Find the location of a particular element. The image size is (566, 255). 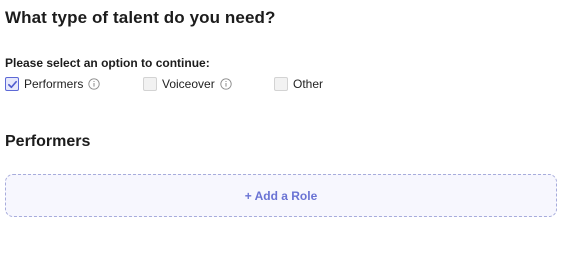

option-performers: Performers is located at coordinates (74, 84).